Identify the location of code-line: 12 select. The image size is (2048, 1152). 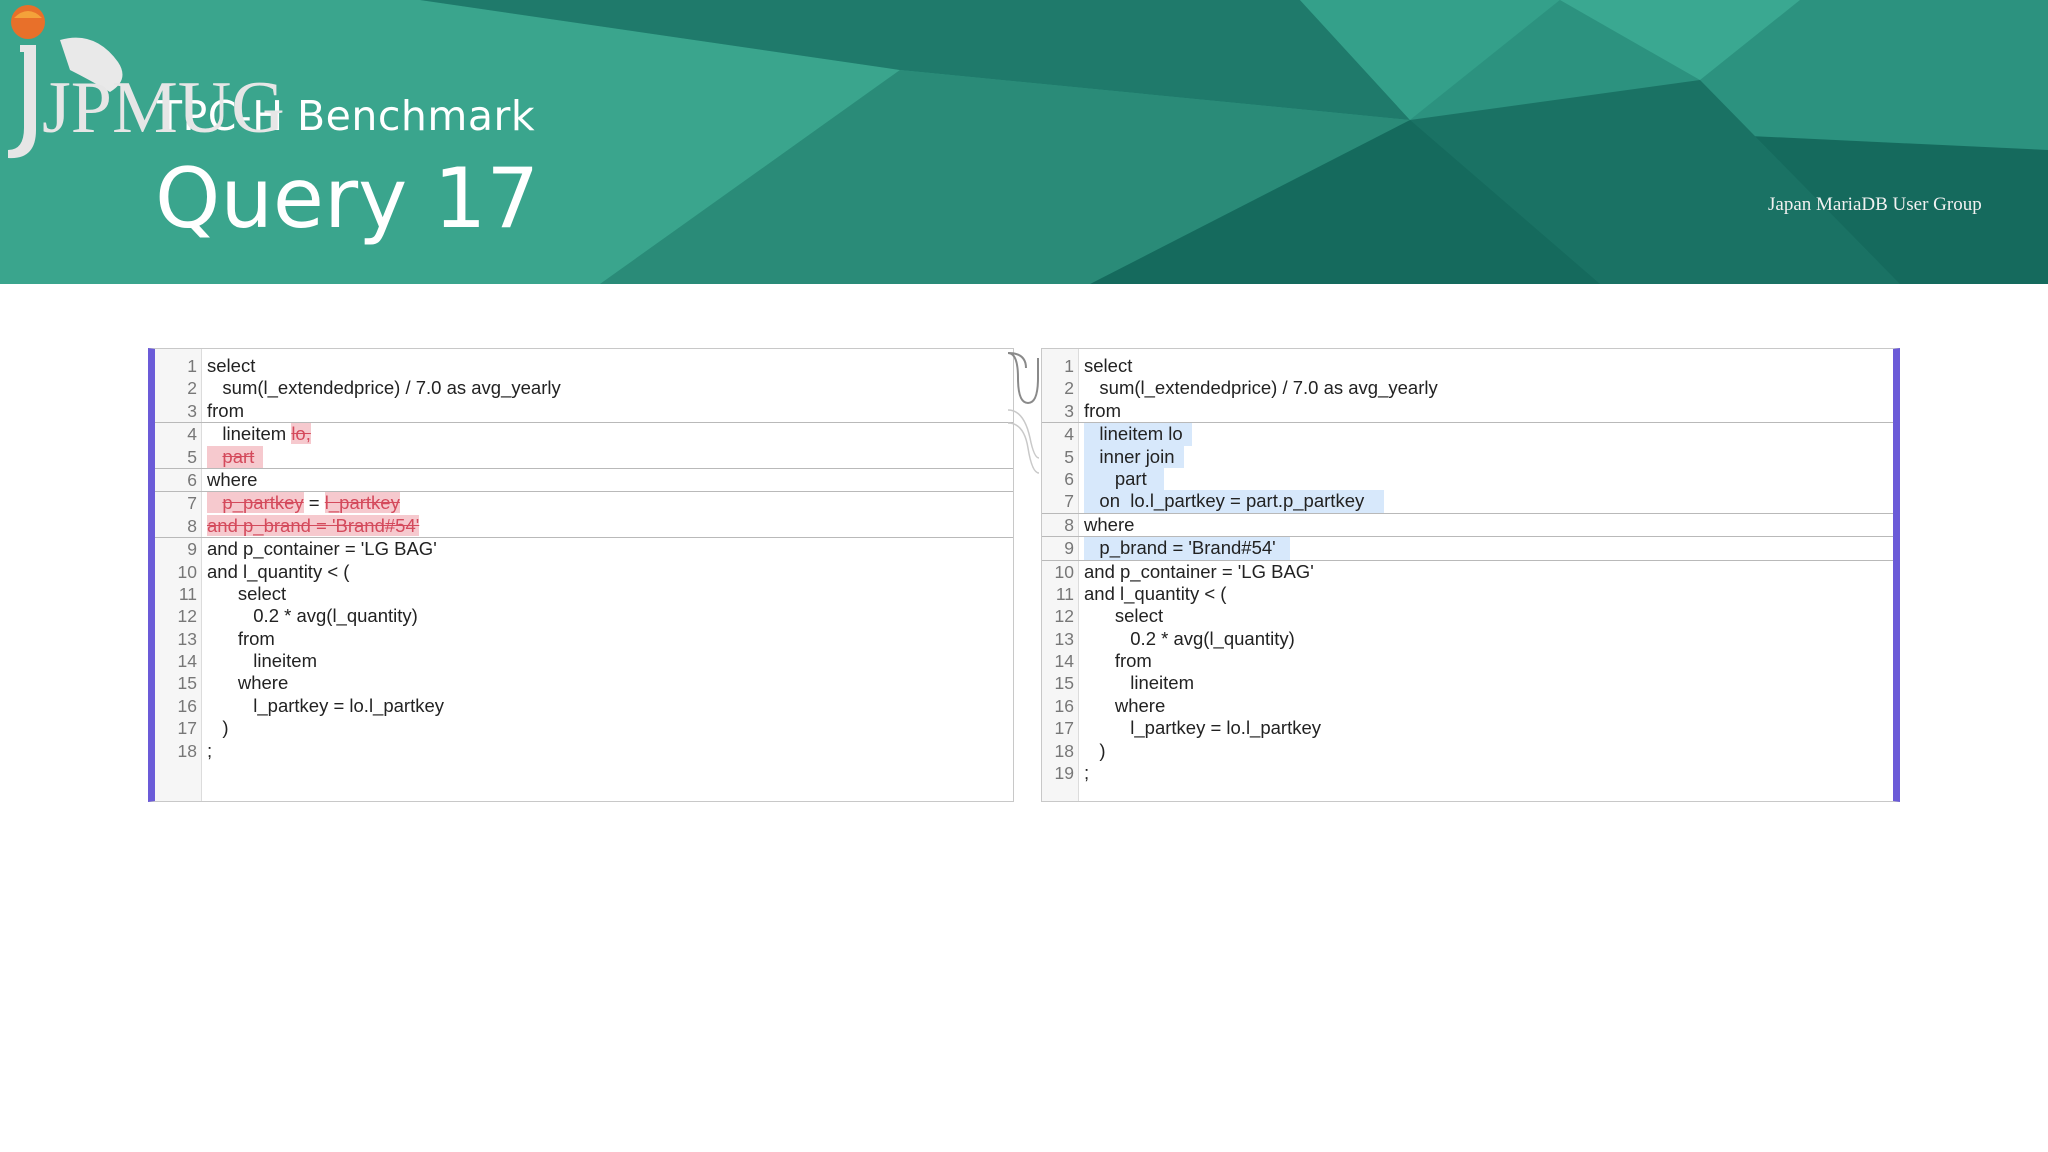
(1109, 616).